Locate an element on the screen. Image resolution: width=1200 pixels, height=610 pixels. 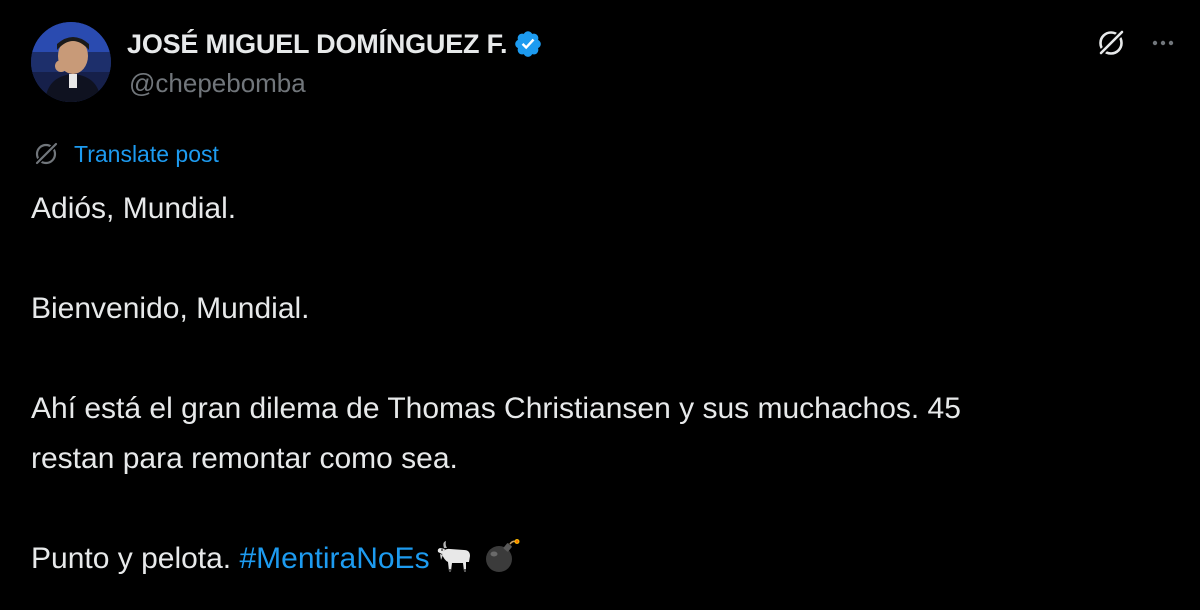
avatar is located at coordinates (71, 62).